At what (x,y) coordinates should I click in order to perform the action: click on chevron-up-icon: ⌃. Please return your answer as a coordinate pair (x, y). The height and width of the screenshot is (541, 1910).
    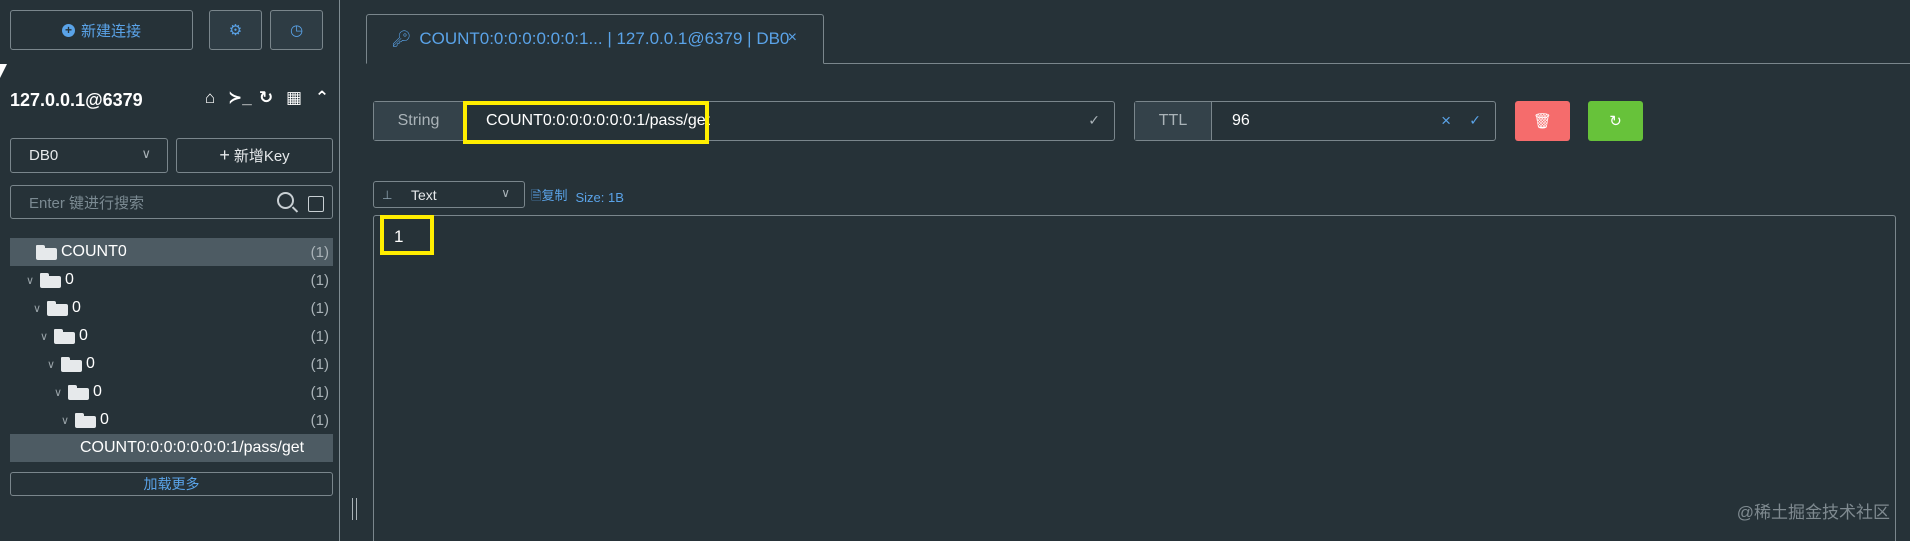
    Looking at the image, I should click on (322, 98).